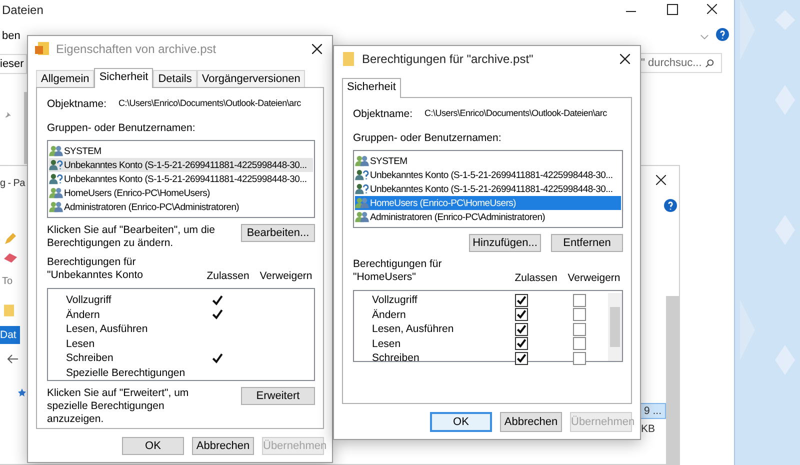 The width and height of the screenshot is (800, 465). What do you see at coordinates (12, 359) in the screenshot?
I see `back-arrow-icon` at bounding box center [12, 359].